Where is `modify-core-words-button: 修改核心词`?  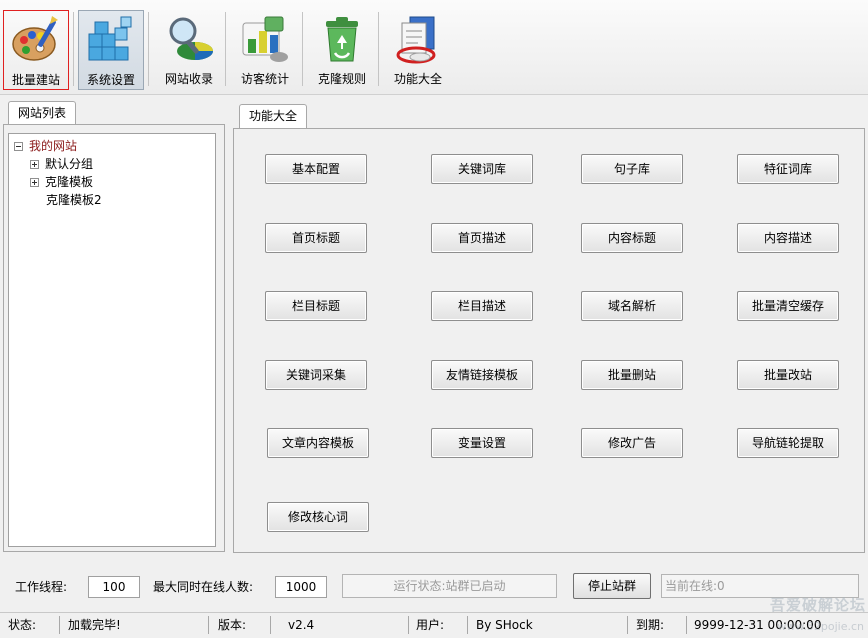
modify-core-words-button: 修改核心词 is located at coordinates (318, 517).